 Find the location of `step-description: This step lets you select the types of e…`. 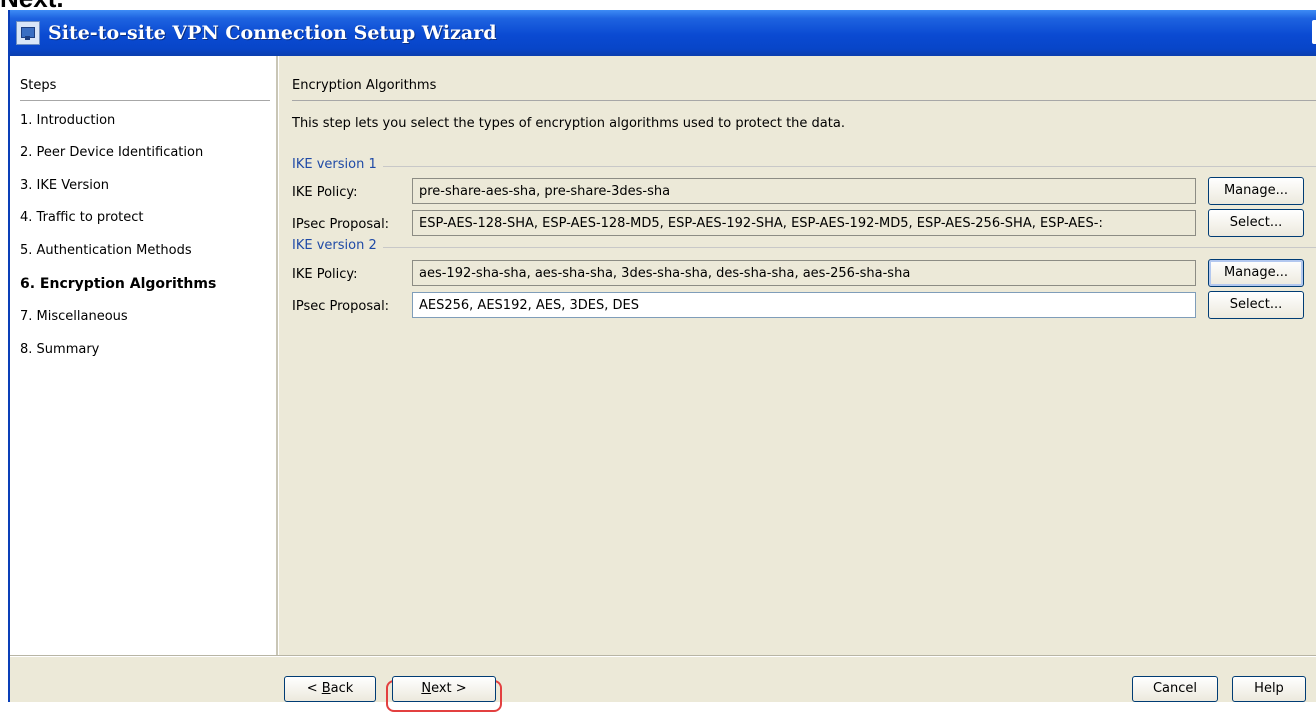

step-description: This step lets you select the types of e… is located at coordinates (568, 123).